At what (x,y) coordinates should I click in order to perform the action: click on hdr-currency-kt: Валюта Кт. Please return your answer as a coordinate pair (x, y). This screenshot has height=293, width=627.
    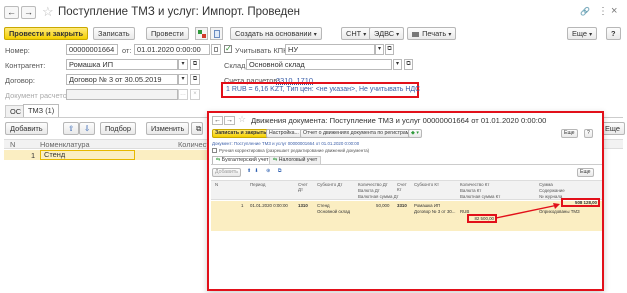
    Looking at the image, I should click on (471, 190).